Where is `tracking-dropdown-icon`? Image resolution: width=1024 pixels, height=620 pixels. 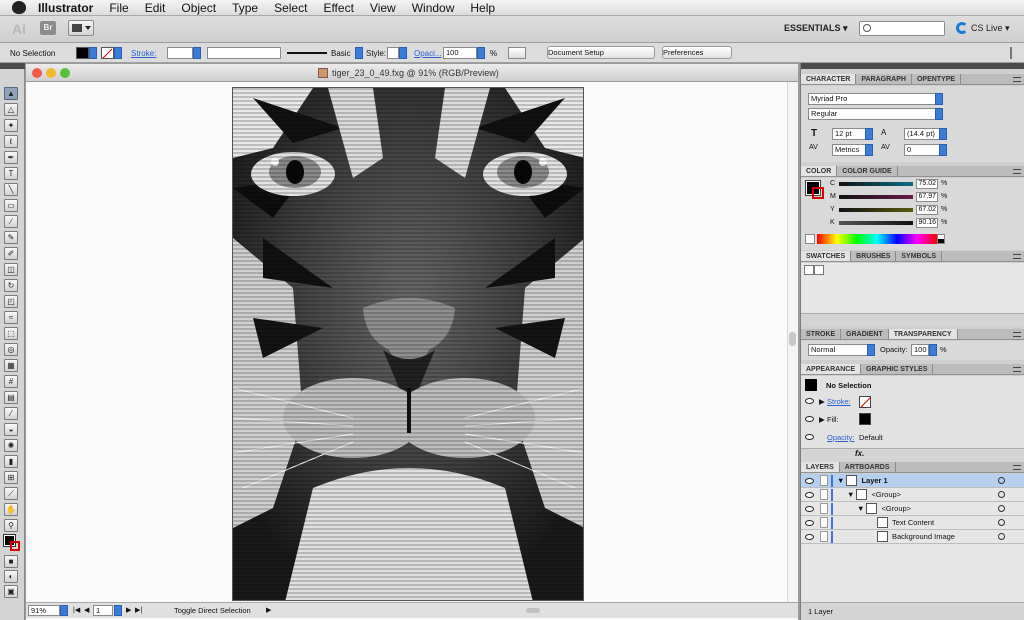
tracking-dropdown-icon is located at coordinates (943, 150).